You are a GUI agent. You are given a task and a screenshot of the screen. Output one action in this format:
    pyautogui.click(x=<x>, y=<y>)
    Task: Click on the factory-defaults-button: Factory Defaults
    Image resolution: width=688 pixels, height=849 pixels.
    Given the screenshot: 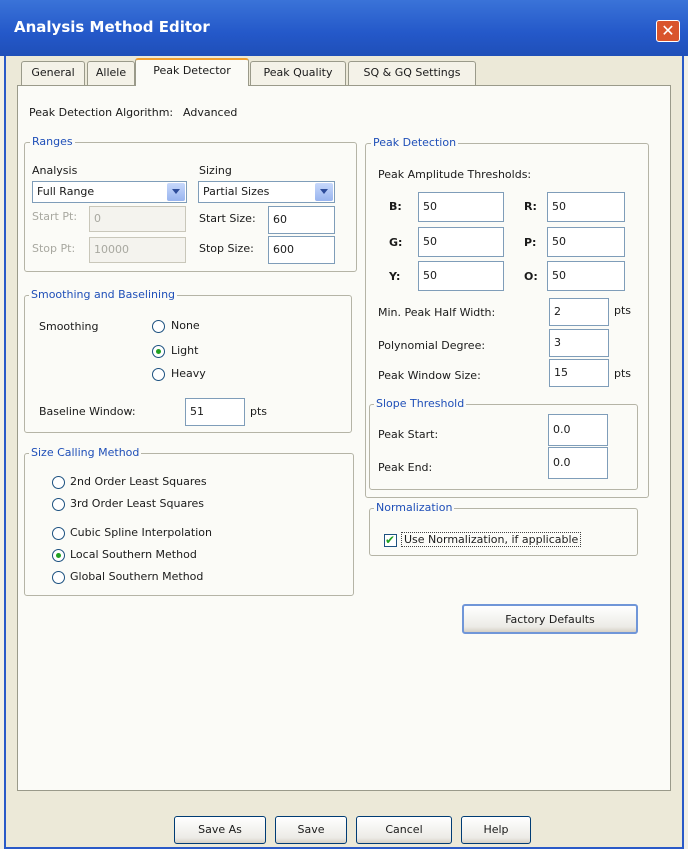 What is the action you would take?
    pyautogui.click(x=550, y=619)
    